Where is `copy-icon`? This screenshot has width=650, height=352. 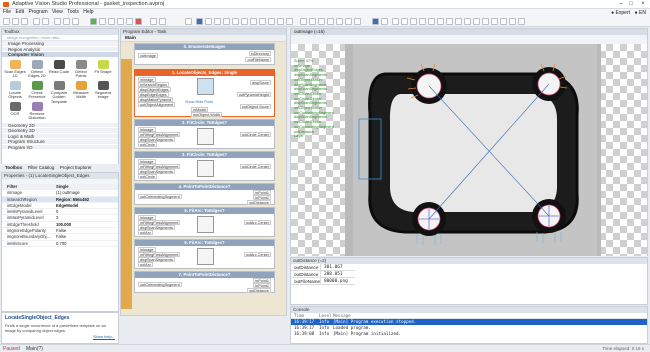 copy-icon is located at coordinates (66, 21).